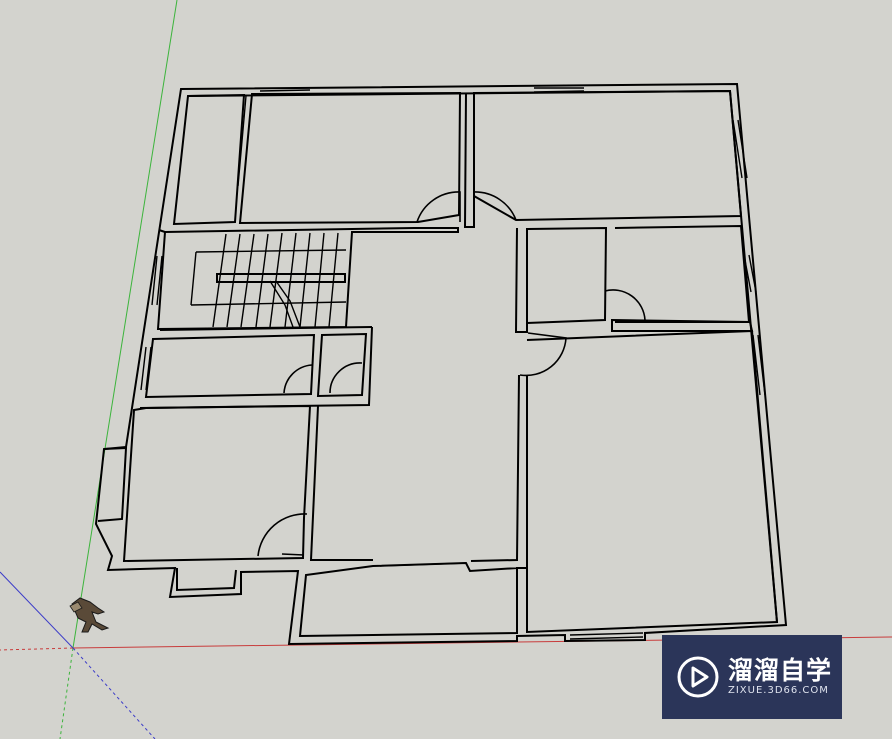 This screenshot has width=892, height=739. I want to click on room-right-lower, so click(652, 476).